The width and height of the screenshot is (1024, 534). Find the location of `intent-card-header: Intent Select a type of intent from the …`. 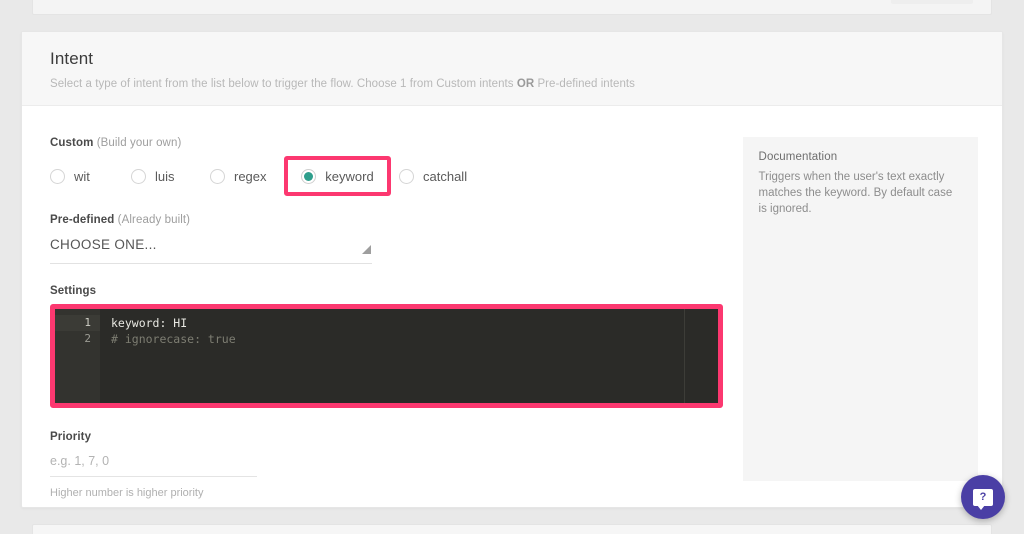

intent-card-header: Intent Select a type of intent from the … is located at coordinates (512, 69).